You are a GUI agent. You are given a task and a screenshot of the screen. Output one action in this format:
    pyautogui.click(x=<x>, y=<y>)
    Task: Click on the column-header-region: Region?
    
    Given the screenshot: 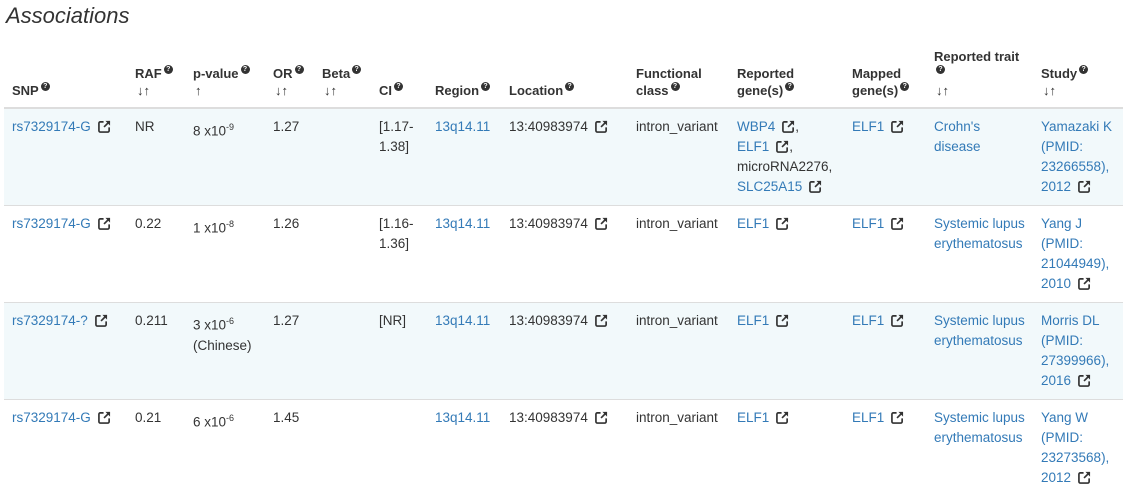 What is the action you would take?
    pyautogui.click(x=464, y=76)
    